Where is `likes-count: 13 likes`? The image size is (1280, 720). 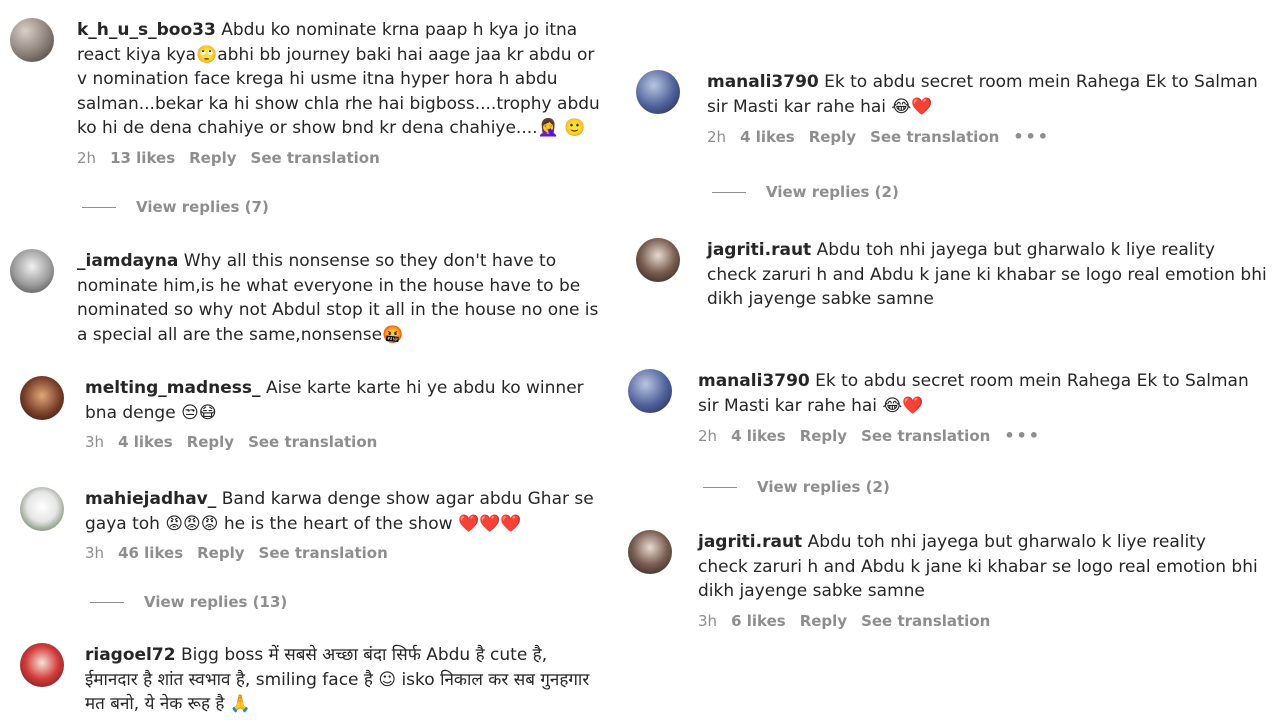 likes-count: 13 likes is located at coordinates (142, 158).